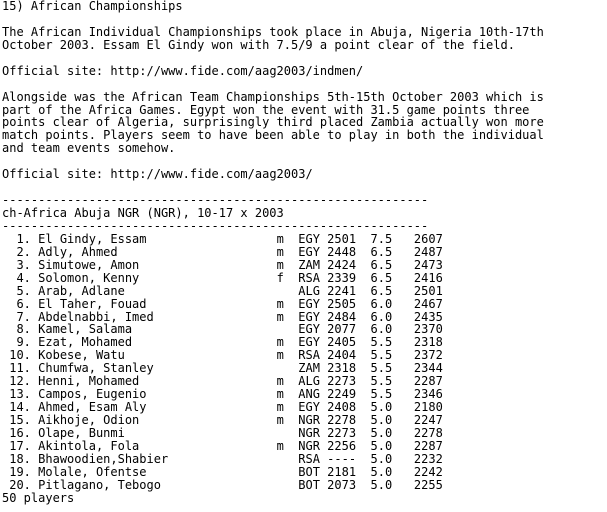 The height and width of the screenshot is (512, 607). Describe the element at coordinates (16, 251) in the screenshot. I see `rank-cell: 2.` at that location.